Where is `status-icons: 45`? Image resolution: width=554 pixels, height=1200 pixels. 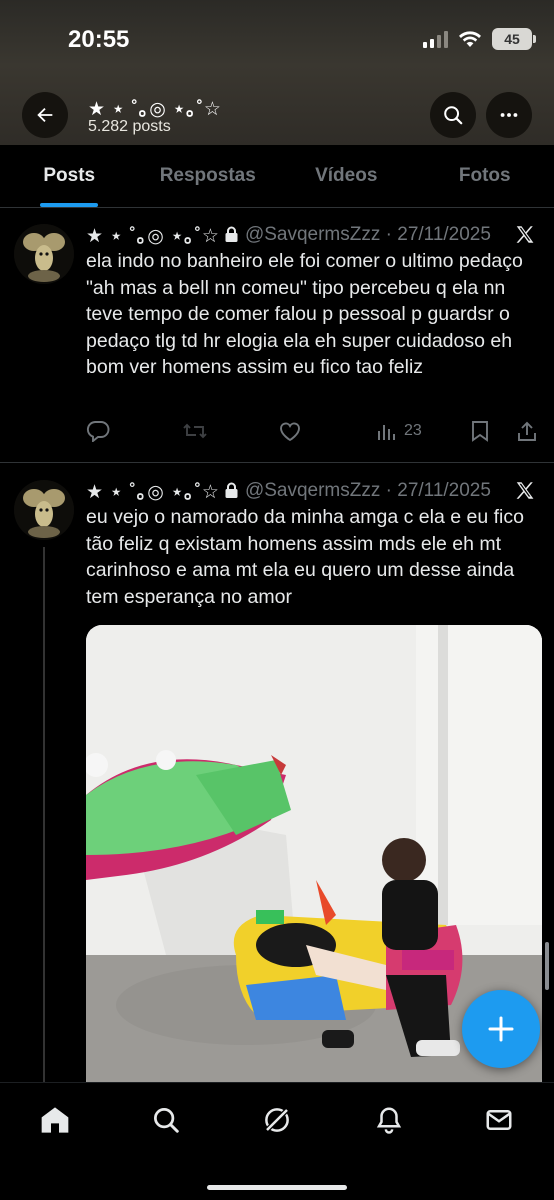 status-icons: 45 is located at coordinates (479, 39).